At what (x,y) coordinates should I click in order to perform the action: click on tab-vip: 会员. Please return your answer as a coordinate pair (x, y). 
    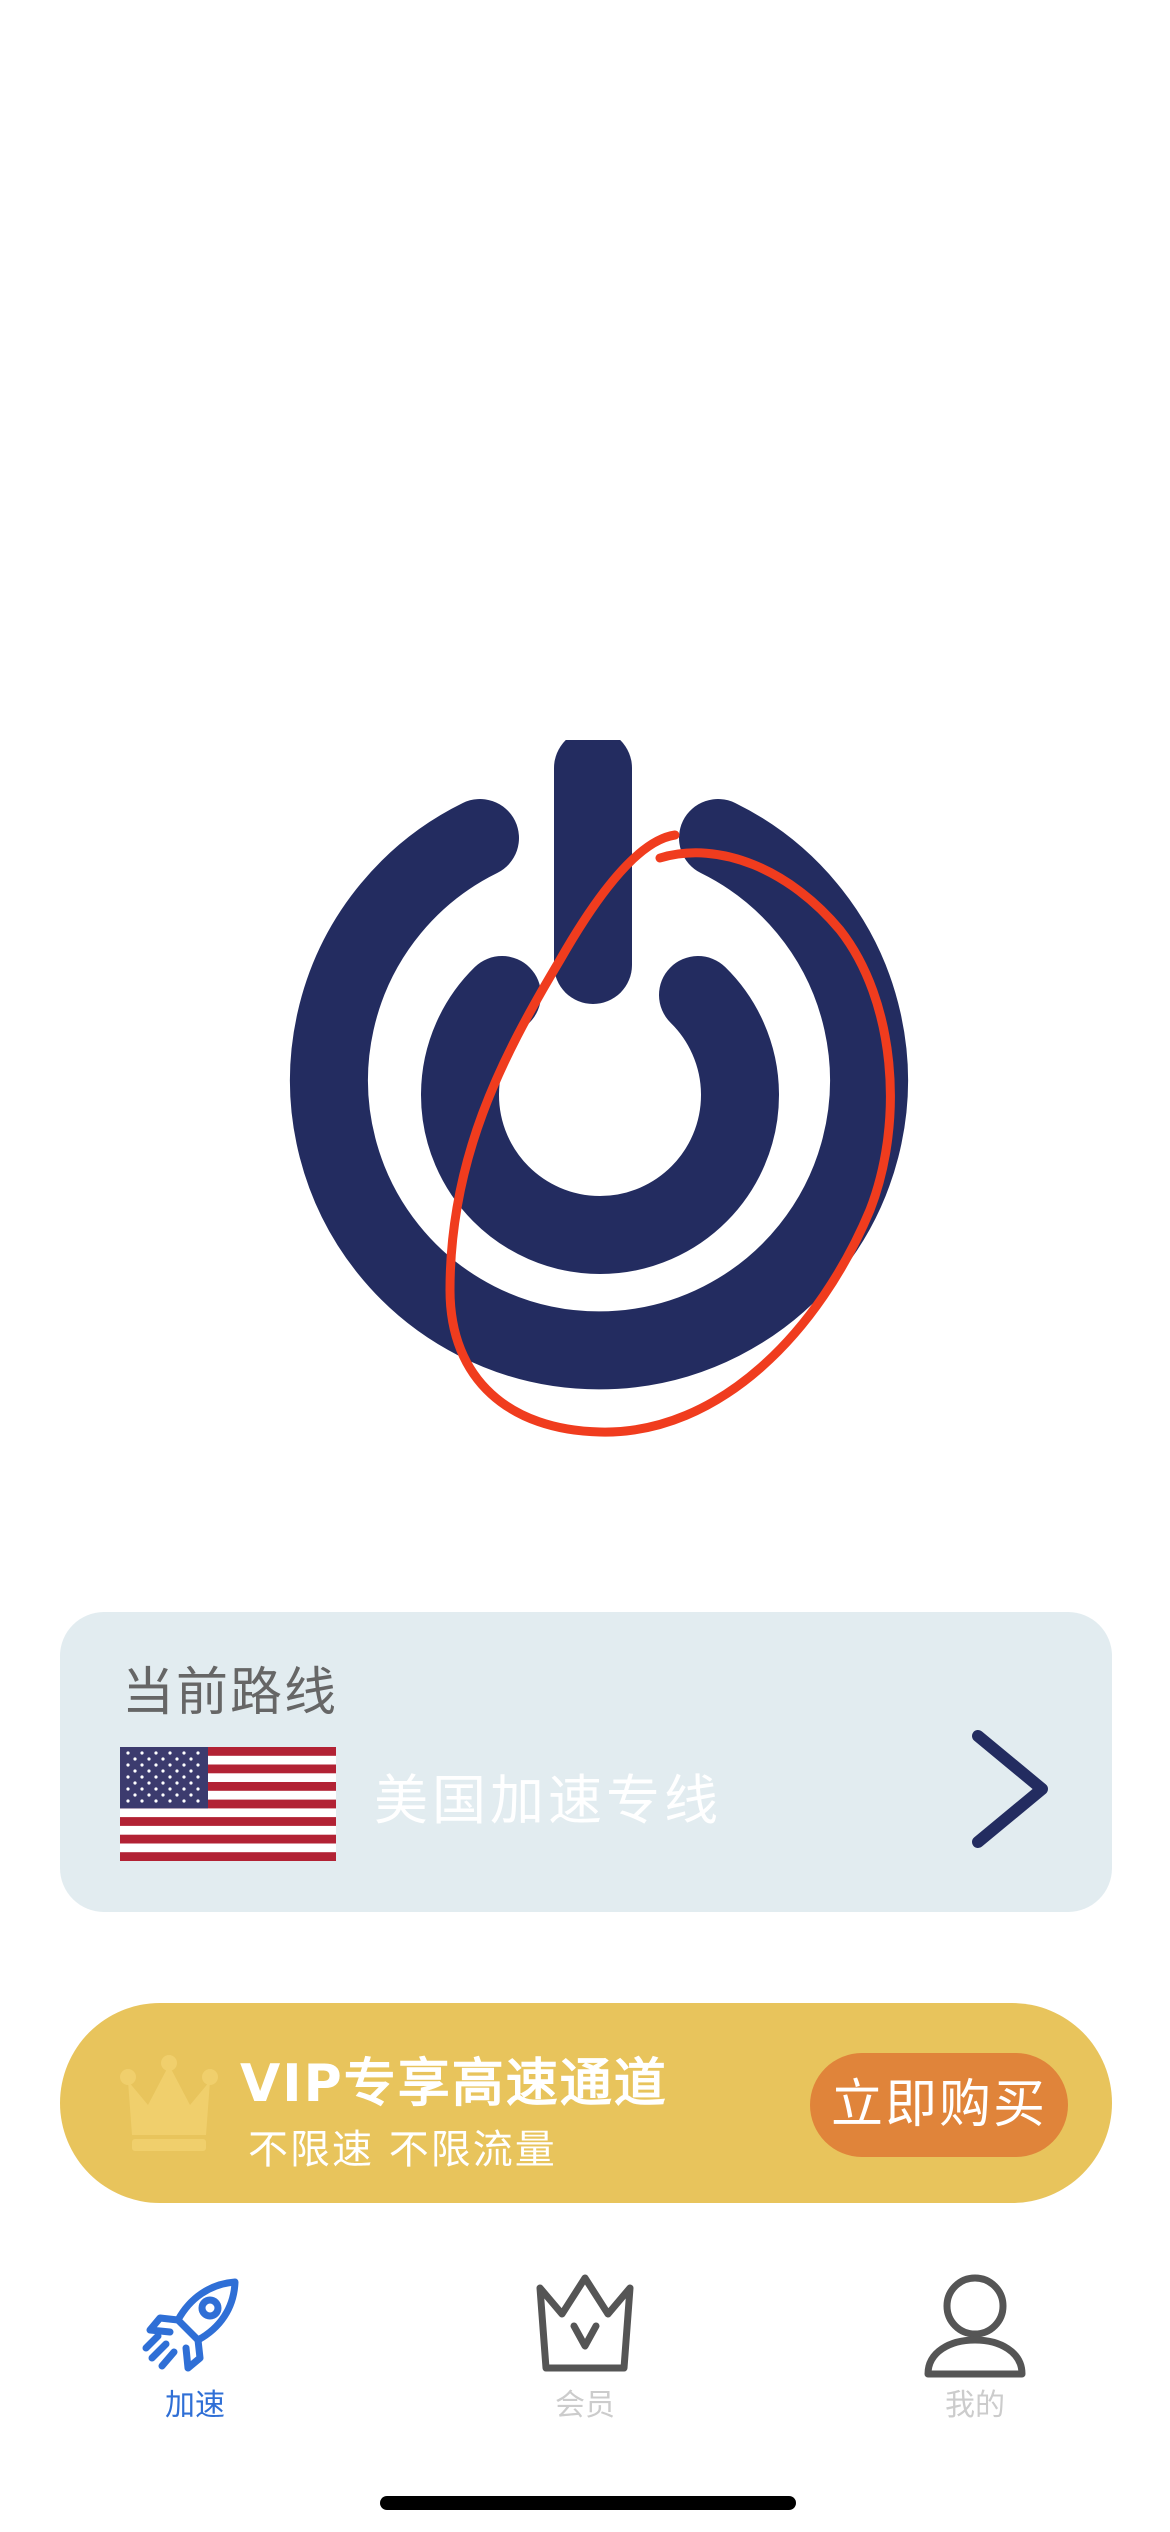
    Looking at the image, I should click on (585, 2360).